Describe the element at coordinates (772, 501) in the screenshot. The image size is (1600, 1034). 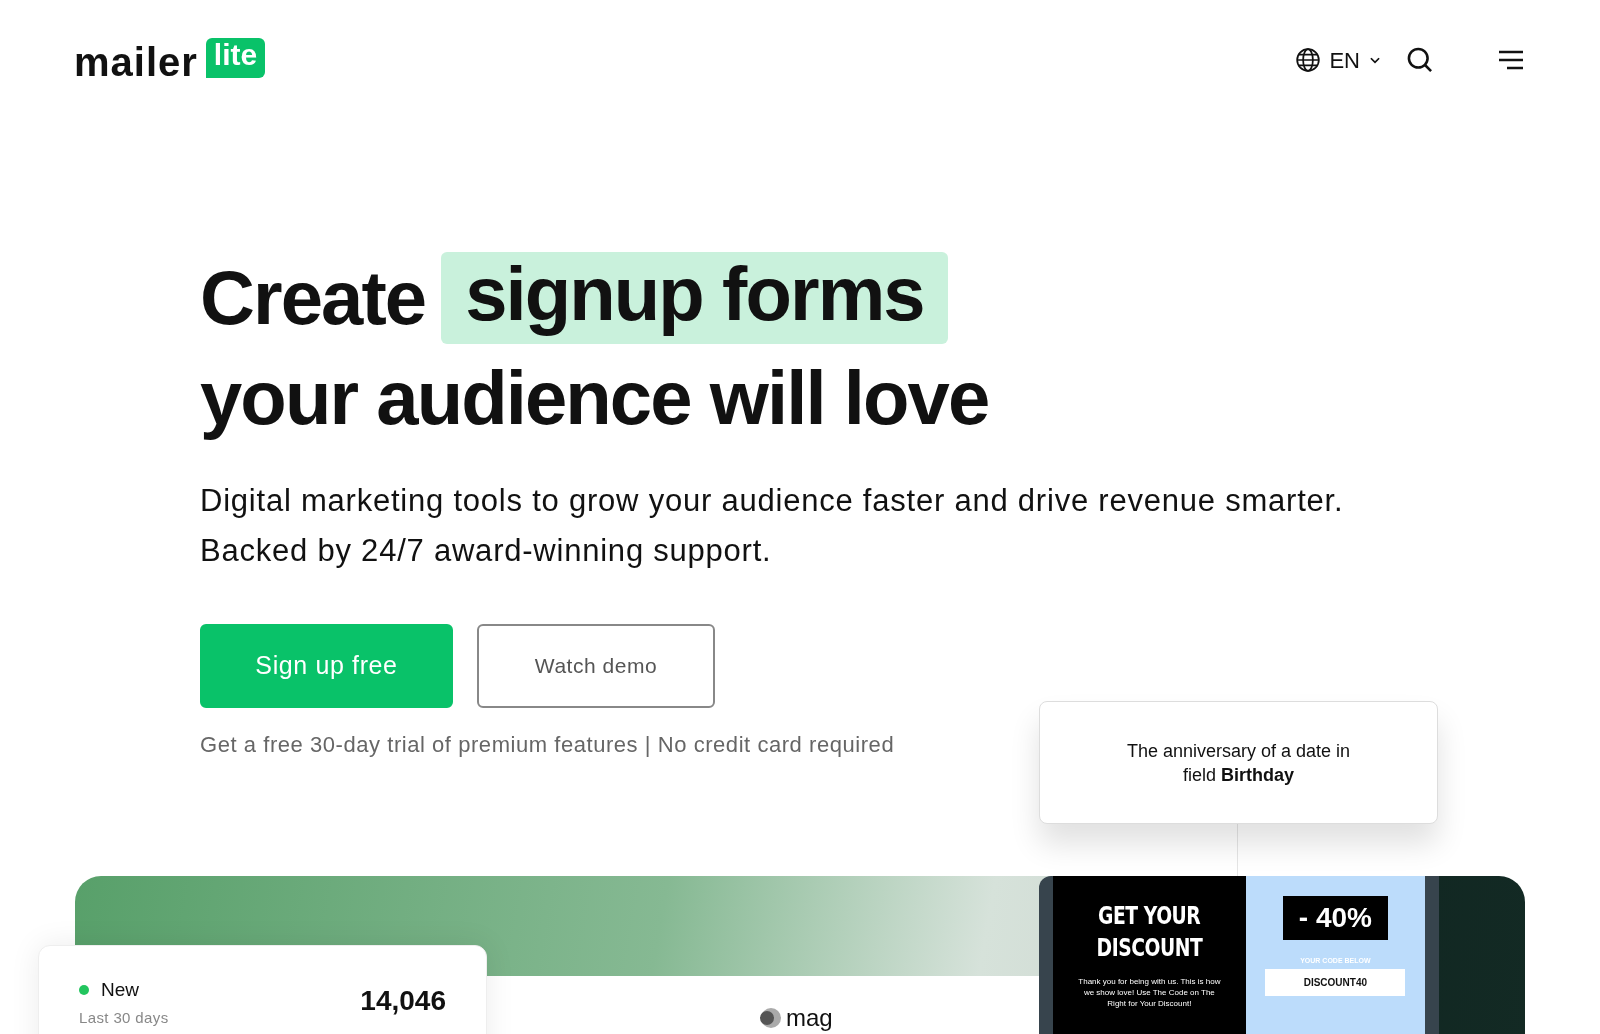
I see `hero-subtitle: Digital marketing tools to grow your audience faster and drive revenue smarter.` at that location.